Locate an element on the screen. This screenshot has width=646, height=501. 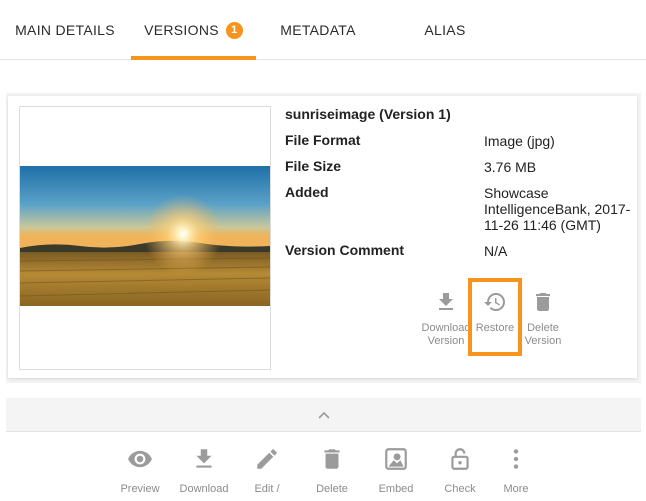
edit-button: Edit / is located at coordinates (267, 470).